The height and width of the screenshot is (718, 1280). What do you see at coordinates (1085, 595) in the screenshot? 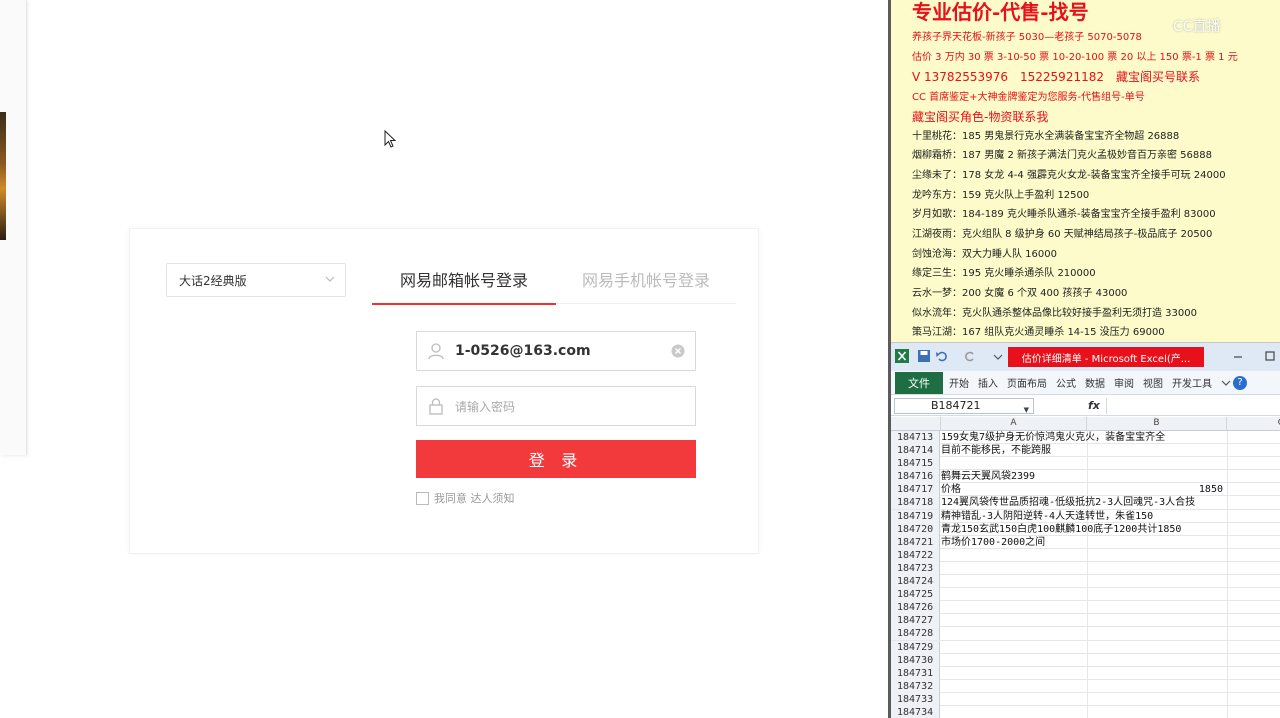
I see `table-row: 184725` at bounding box center [1085, 595].